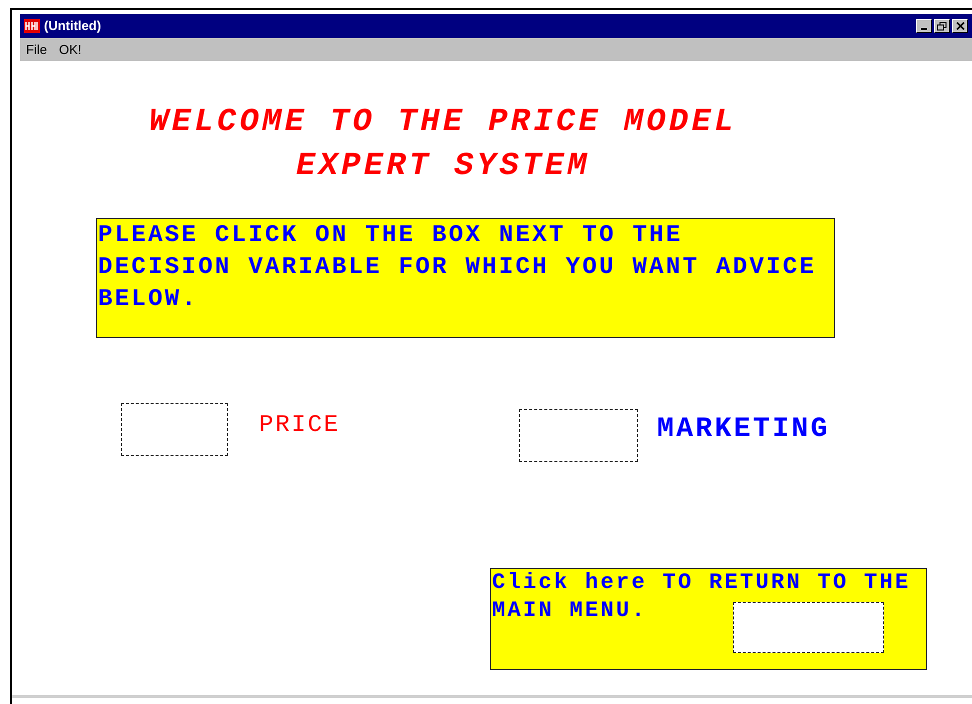  I want to click on window-title: (Untitled), so click(73, 26).